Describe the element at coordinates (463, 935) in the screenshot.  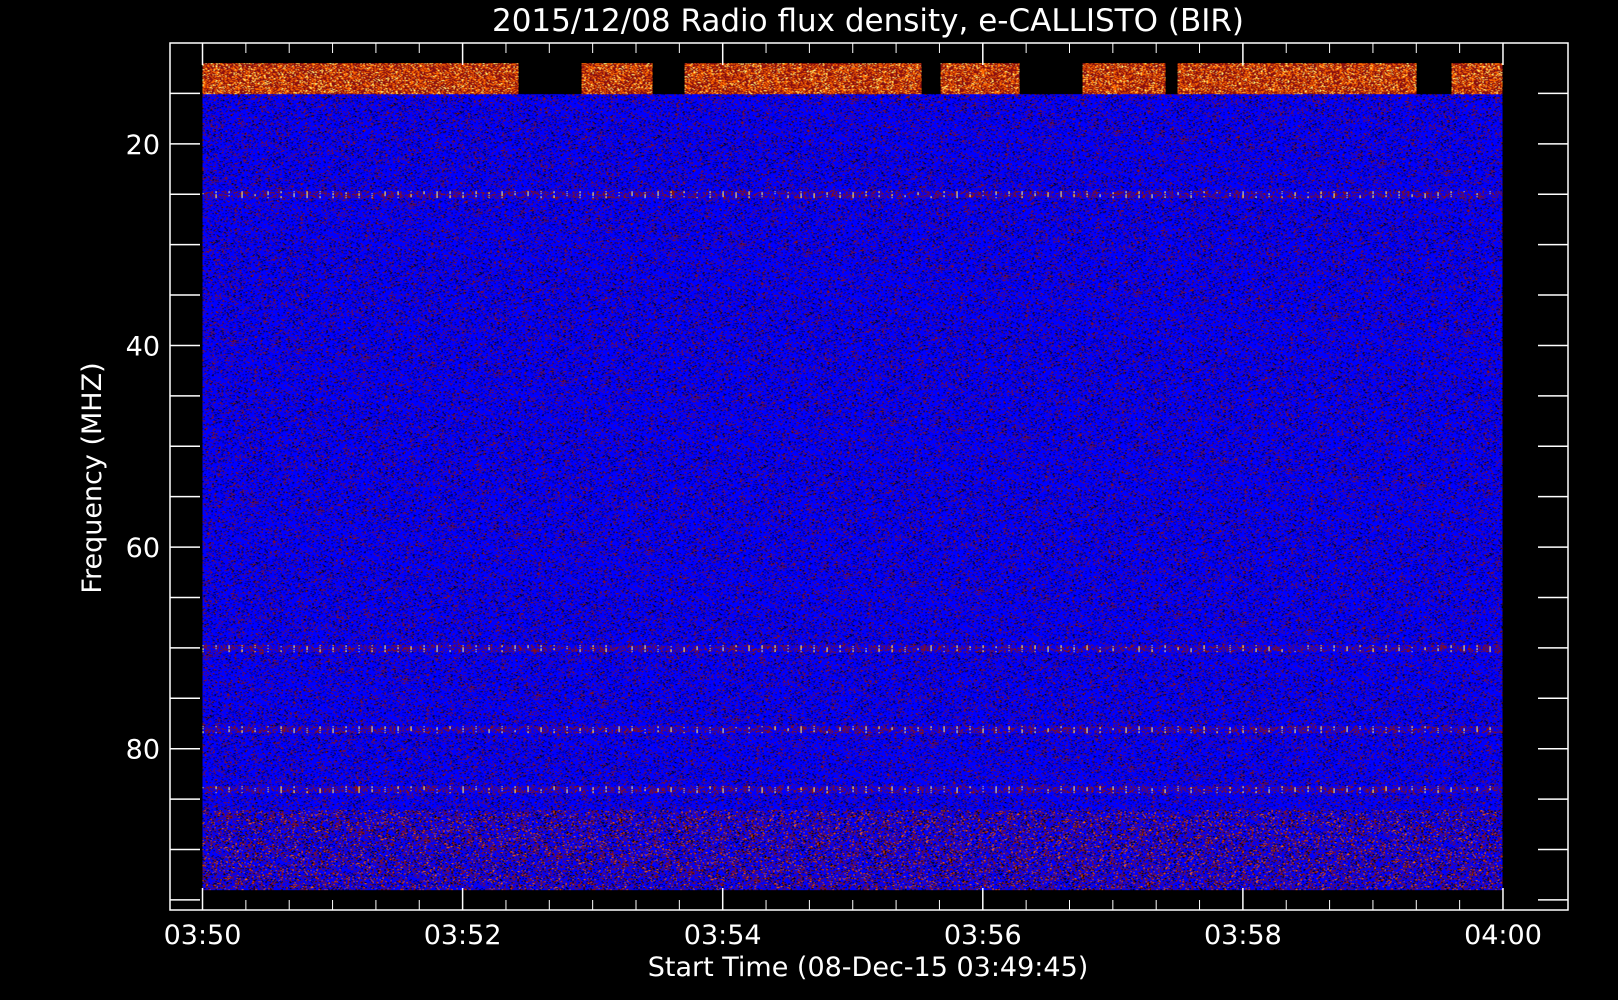
I see `x-tick-label: 03:52` at that location.